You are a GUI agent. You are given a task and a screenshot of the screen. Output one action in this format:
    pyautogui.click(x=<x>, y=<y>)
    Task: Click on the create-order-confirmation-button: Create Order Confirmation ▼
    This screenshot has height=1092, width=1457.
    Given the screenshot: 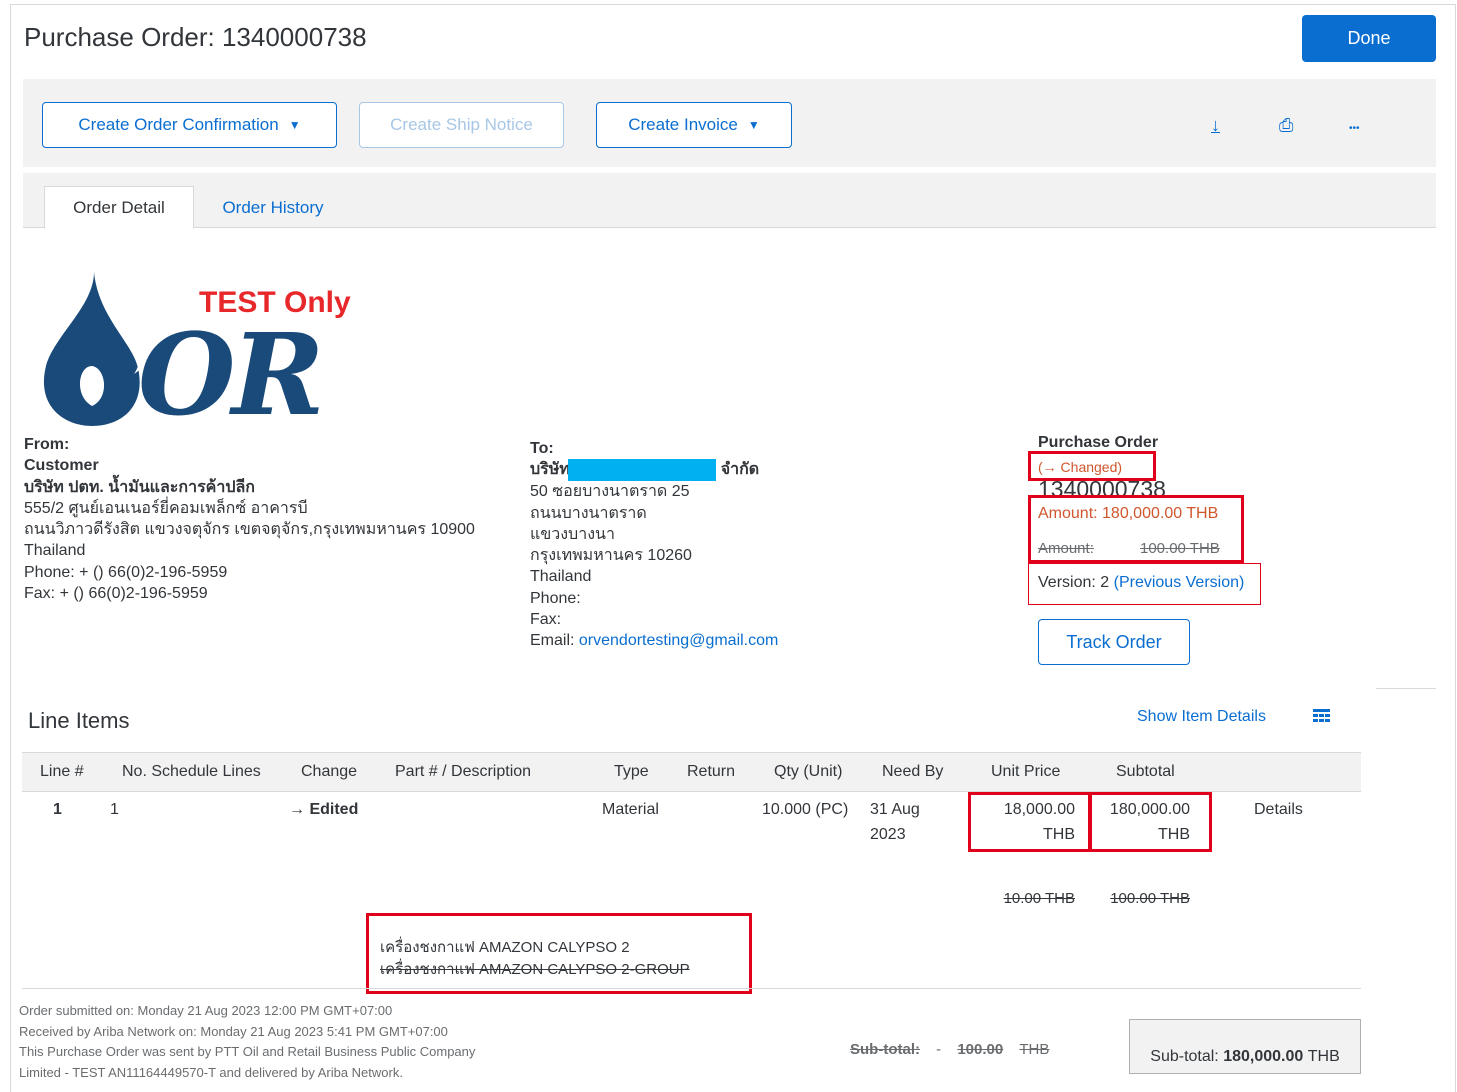 What is the action you would take?
    pyautogui.click(x=189, y=125)
    